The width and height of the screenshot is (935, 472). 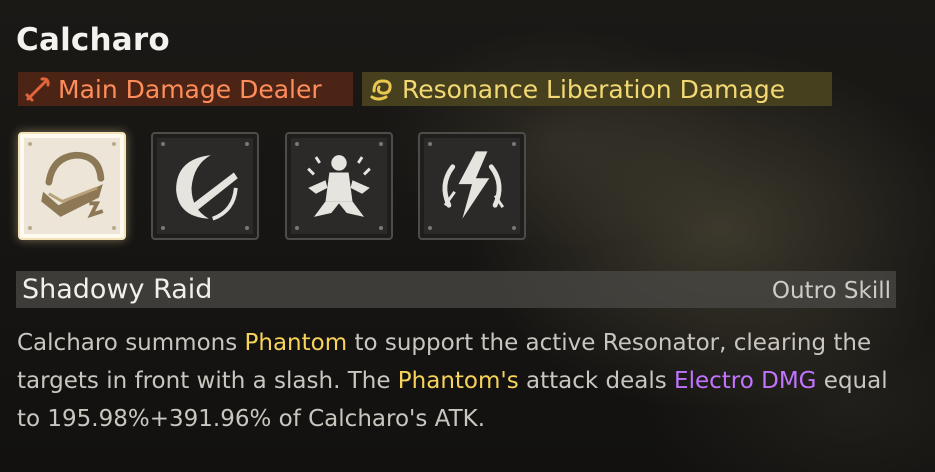 I want to click on skill-slot-shadowy-raid, so click(x=72, y=186).